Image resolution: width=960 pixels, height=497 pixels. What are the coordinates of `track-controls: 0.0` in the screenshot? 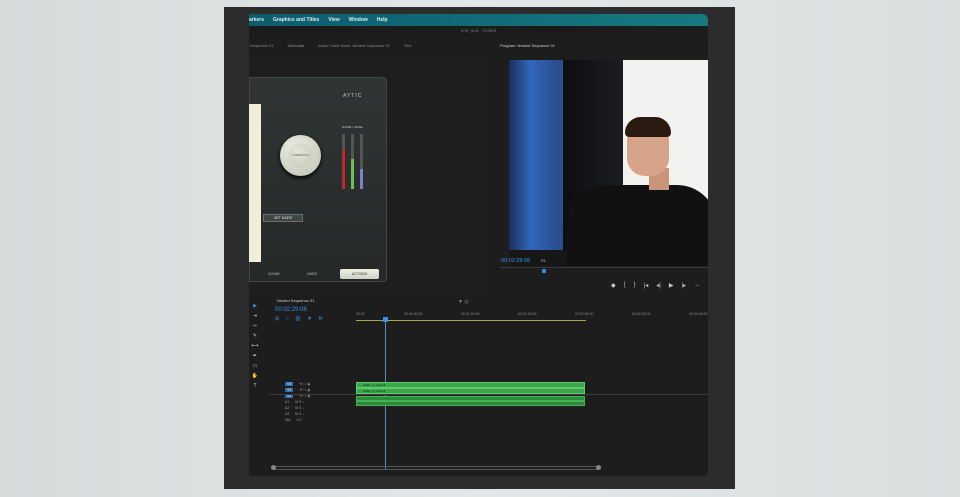 It's located at (298, 420).